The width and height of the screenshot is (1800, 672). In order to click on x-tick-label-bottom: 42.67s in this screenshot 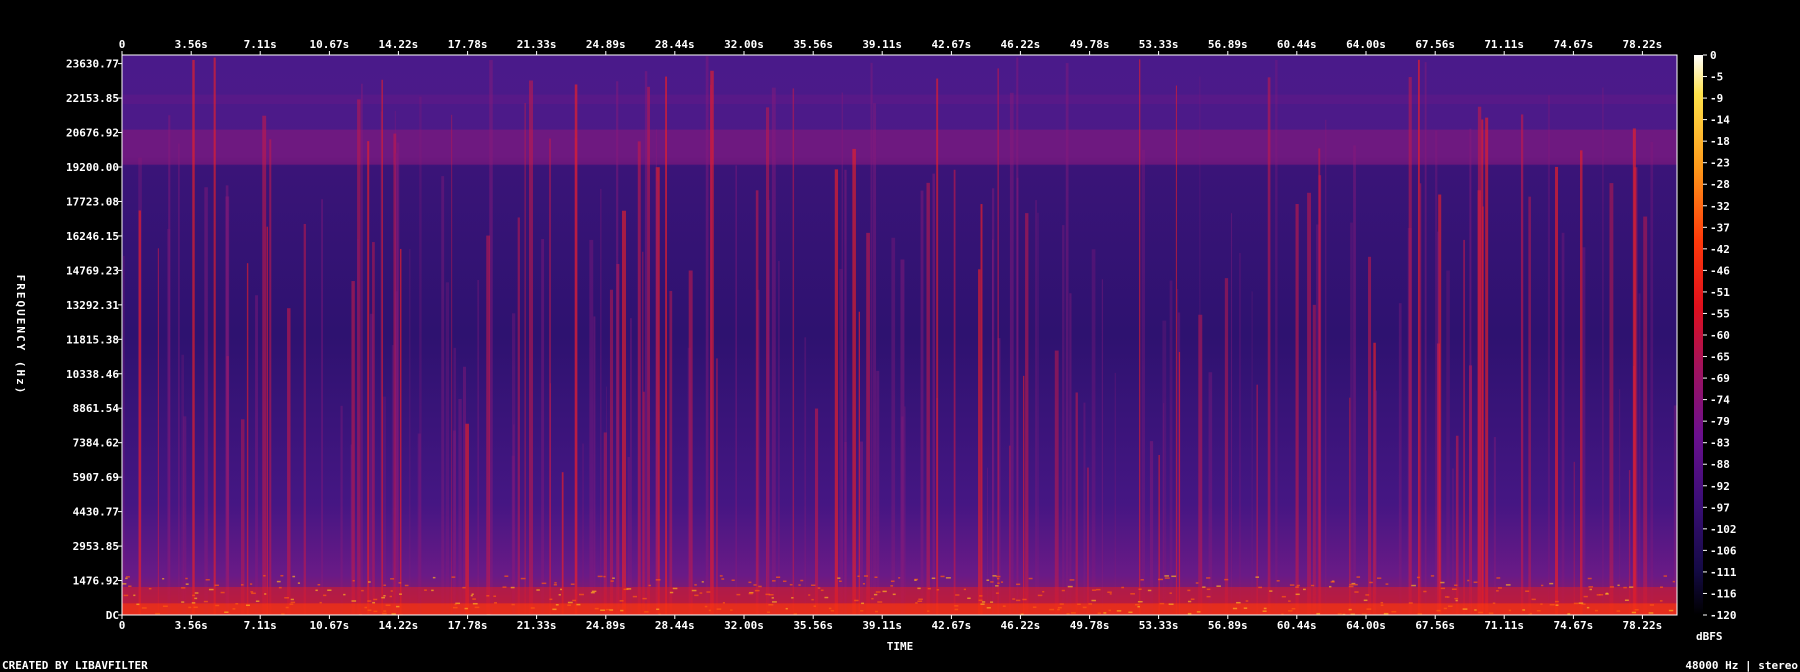, I will do `click(952, 625)`.